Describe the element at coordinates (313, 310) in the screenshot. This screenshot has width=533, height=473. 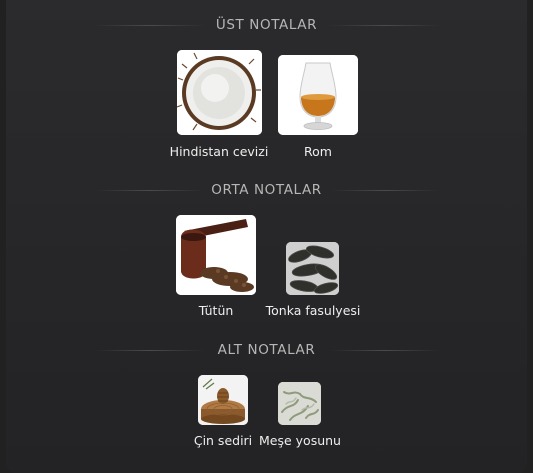
I see `note-label: Tonka fasulyesi` at that location.